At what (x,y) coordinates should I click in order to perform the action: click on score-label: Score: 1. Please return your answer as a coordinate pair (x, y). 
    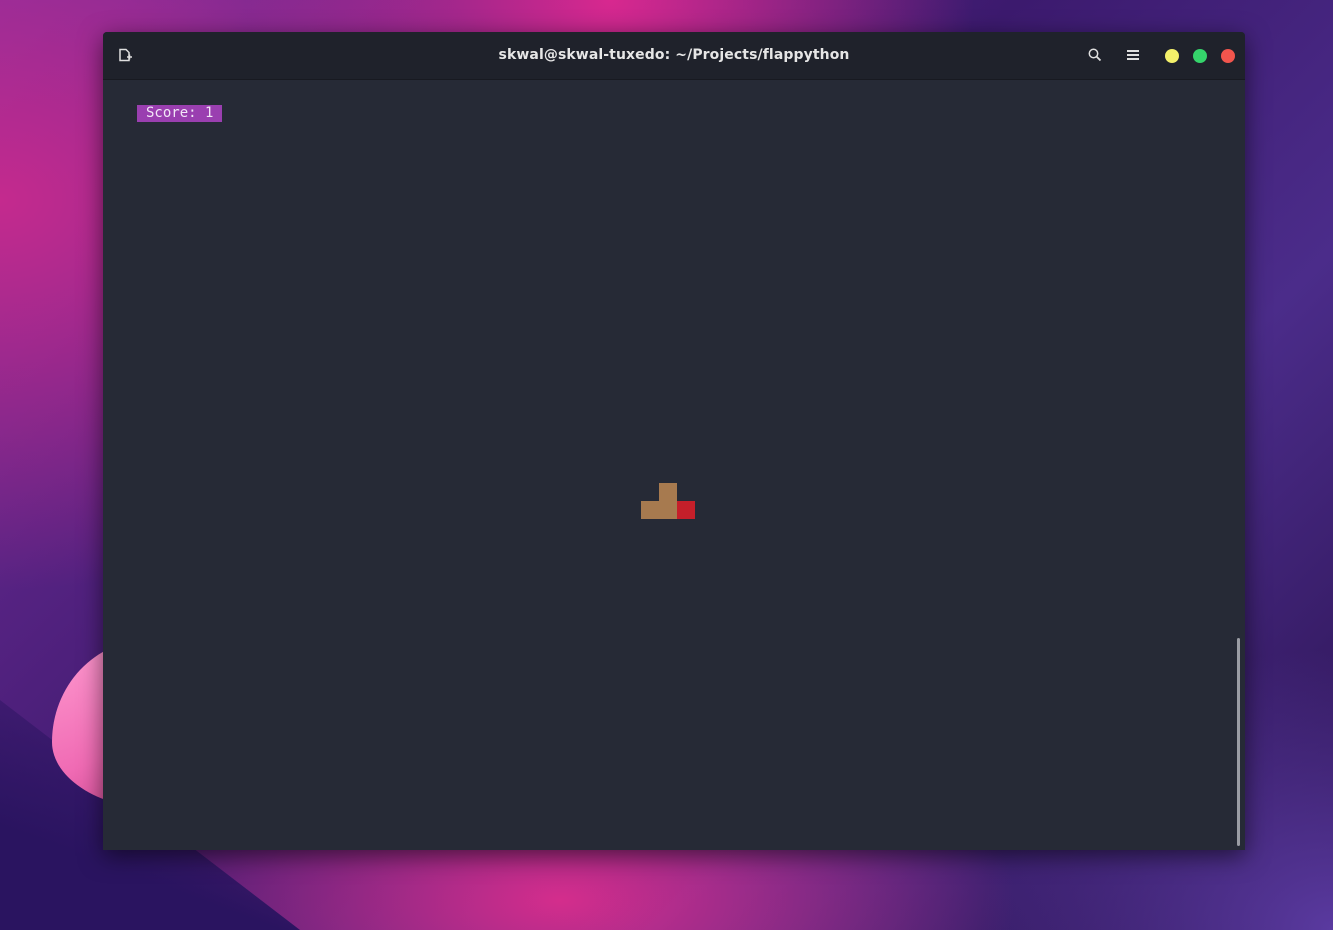
    Looking at the image, I should click on (180, 113).